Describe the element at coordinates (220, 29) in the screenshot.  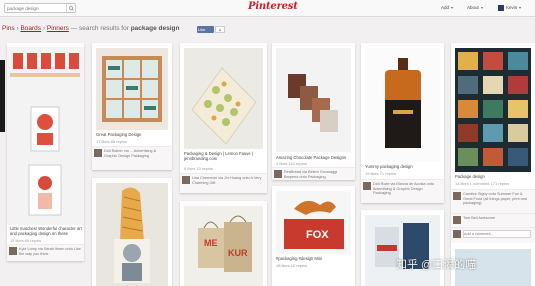
I see `like-count: 1` at that location.